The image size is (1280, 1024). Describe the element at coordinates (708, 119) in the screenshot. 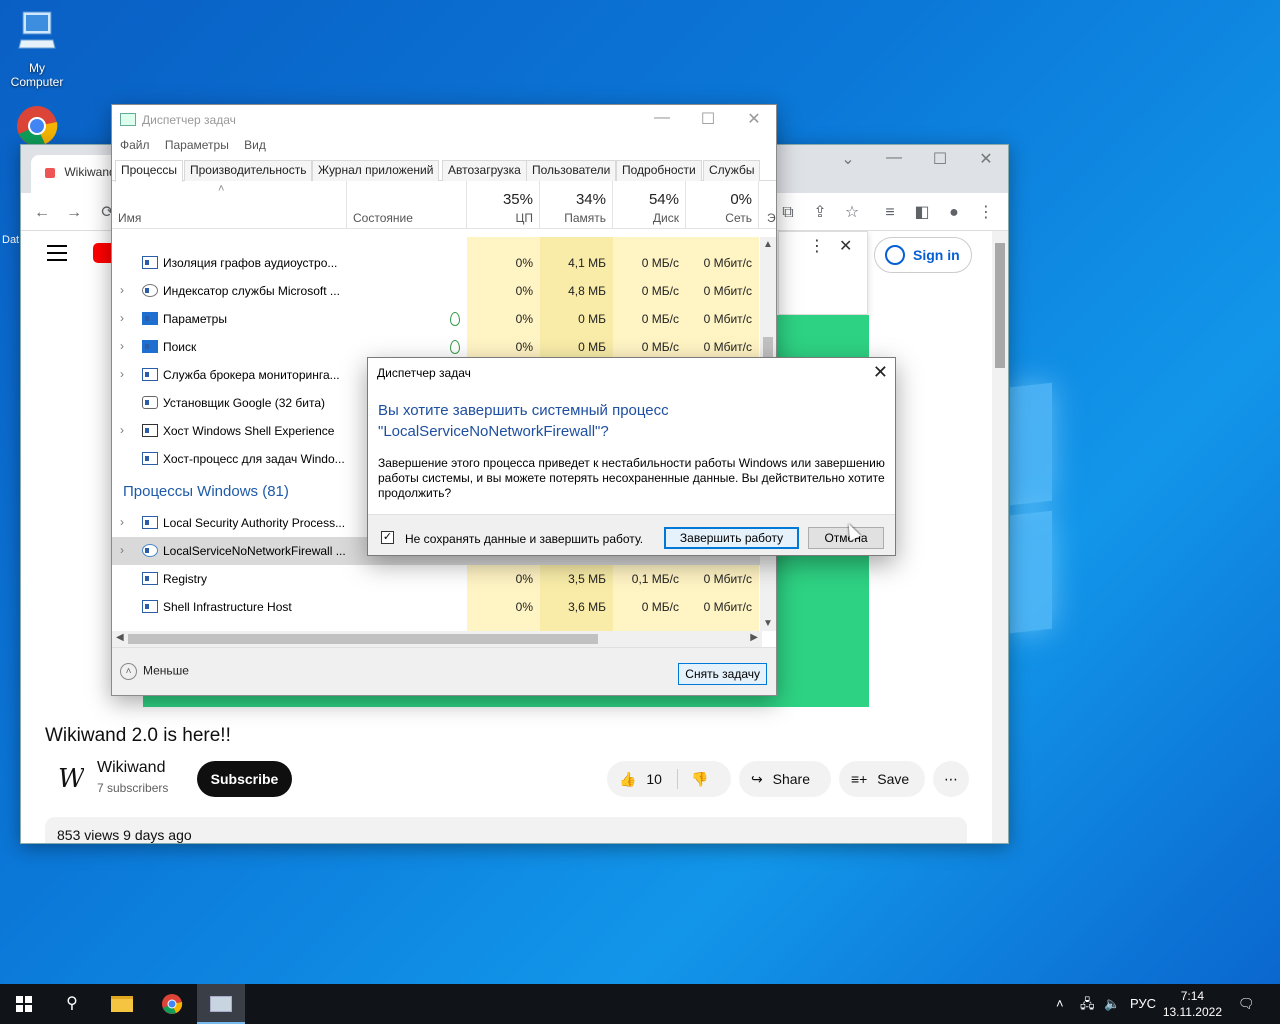

I see `tm-maximize-button: ☐` at that location.